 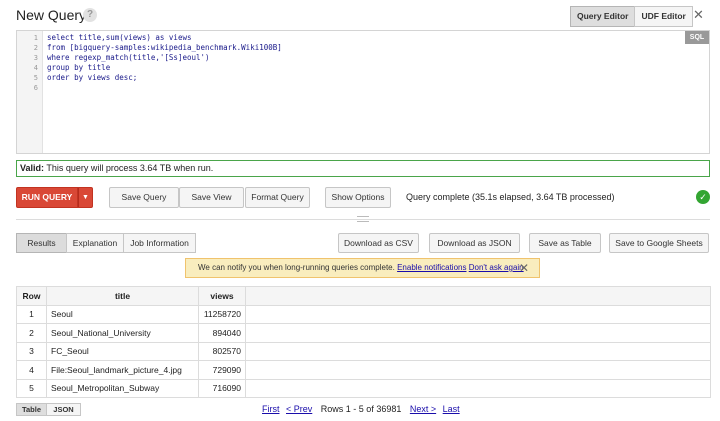 I want to click on table-row: 1 Seoul 11258720, so click(x=363, y=314).